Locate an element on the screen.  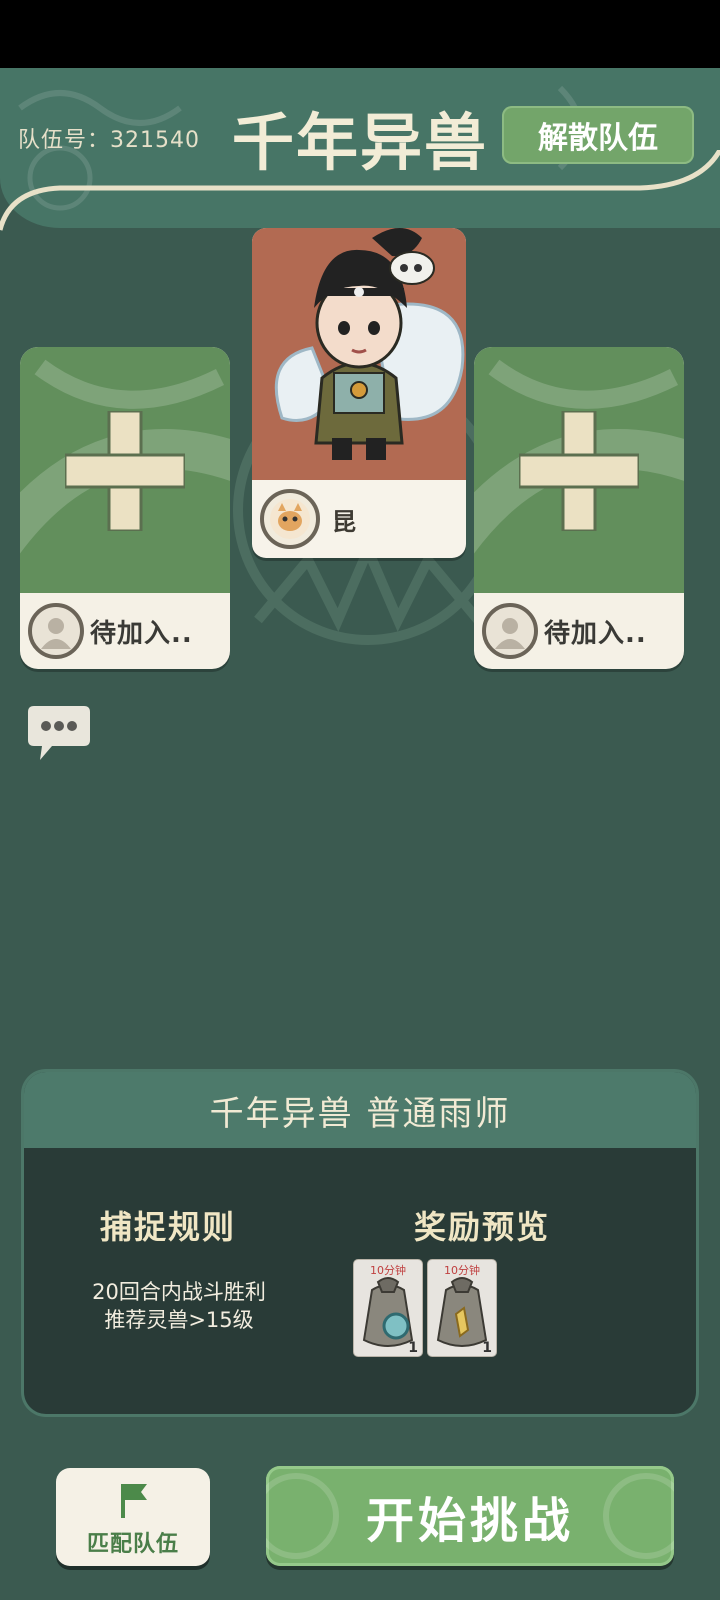
pet-avatar-icon is located at coordinates (290, 519).